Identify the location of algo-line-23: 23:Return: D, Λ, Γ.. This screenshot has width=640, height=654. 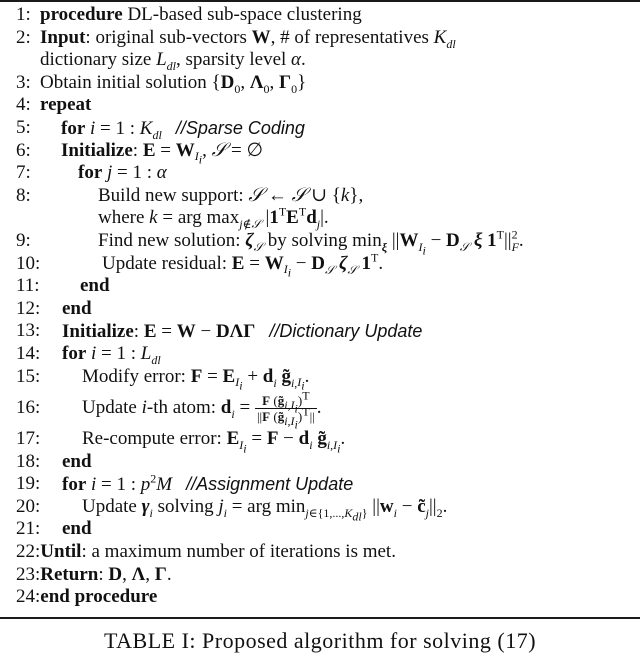
(94, 574).